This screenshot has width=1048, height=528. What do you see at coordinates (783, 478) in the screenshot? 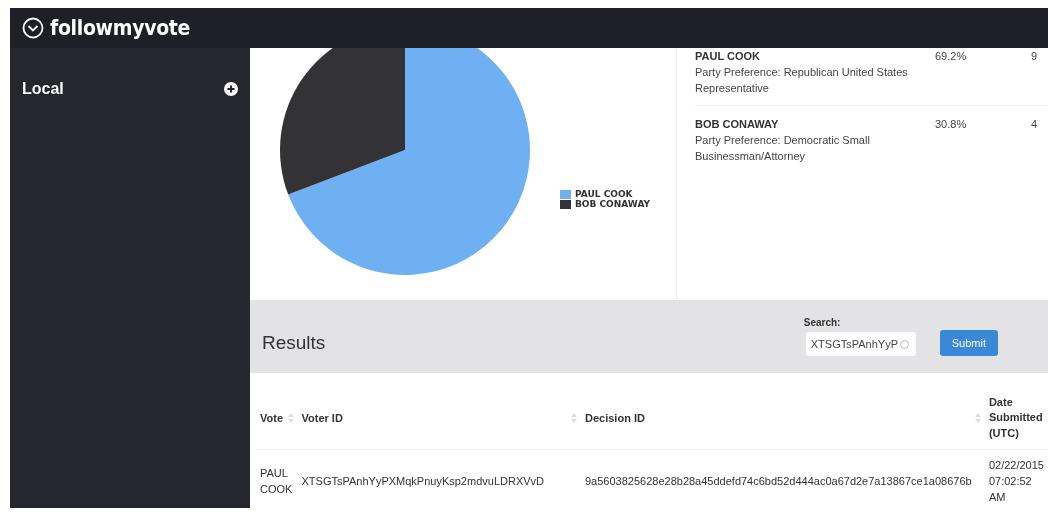
I see `table-cell: 9a5603825628e28b28a45ddefd74c6bd52d444ac0a67d2e7a13867ce1a08676b` at bounding box center [783, 478].